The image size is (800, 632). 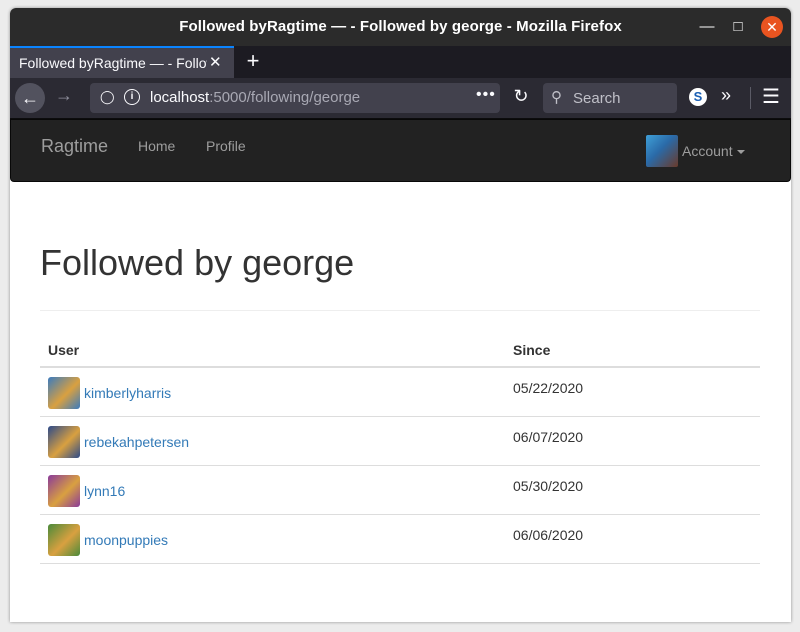 I want to click on table-row: moonpuppies 06/06/2020, so click(x=400, y=539).